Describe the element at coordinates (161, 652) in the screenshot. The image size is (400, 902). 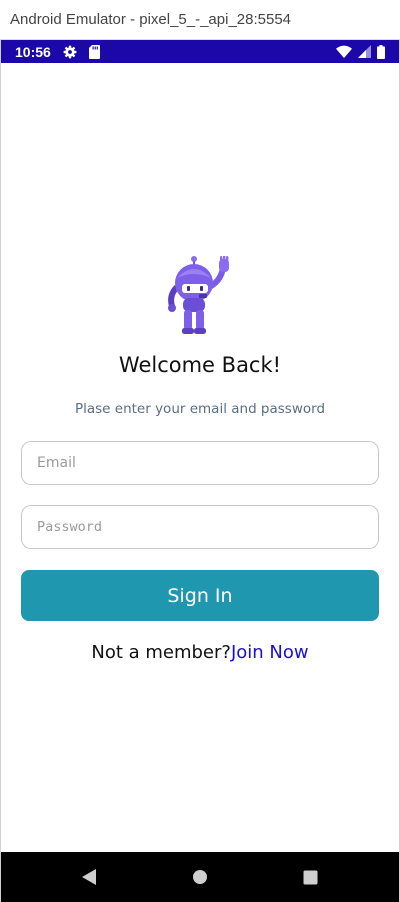
I see `not-member-text: Not a member?` at that location.